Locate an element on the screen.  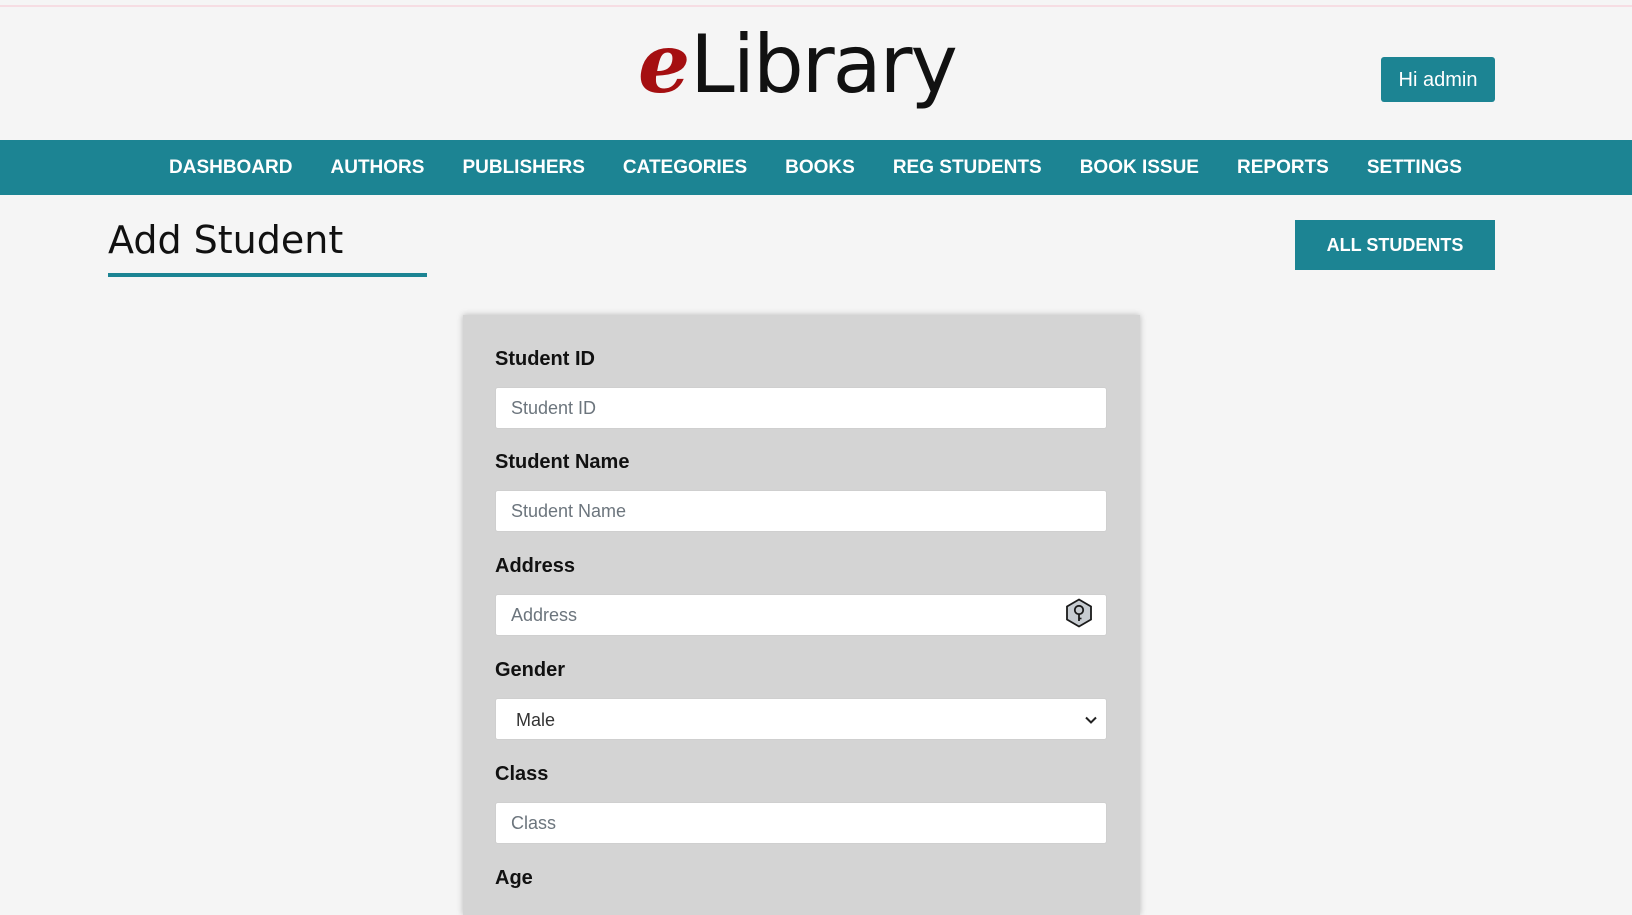
gender-select: Male is located at coordinates (801, 719).